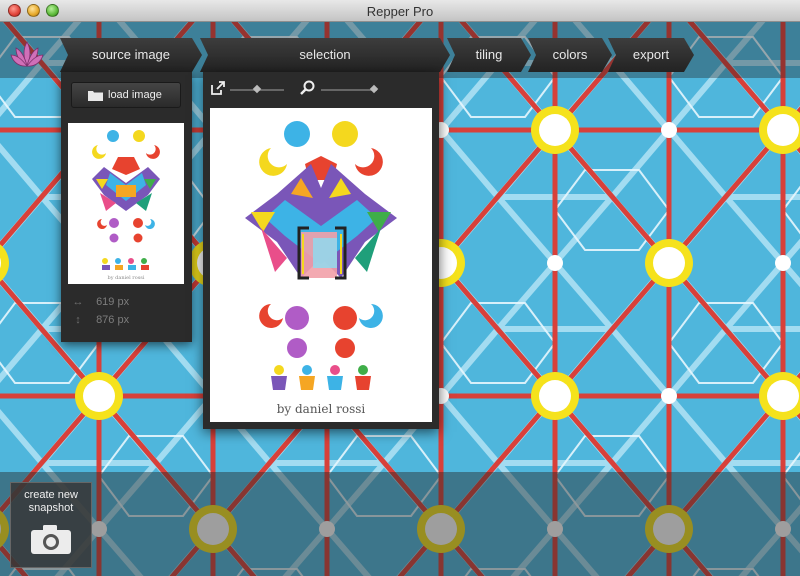 Image resolution: width=800 pixels, height=576 pixels. What do you see at coordinates (131, 55) in the screenshot?
I see `tab-source-image: source image` at bounding box center [131, 55].